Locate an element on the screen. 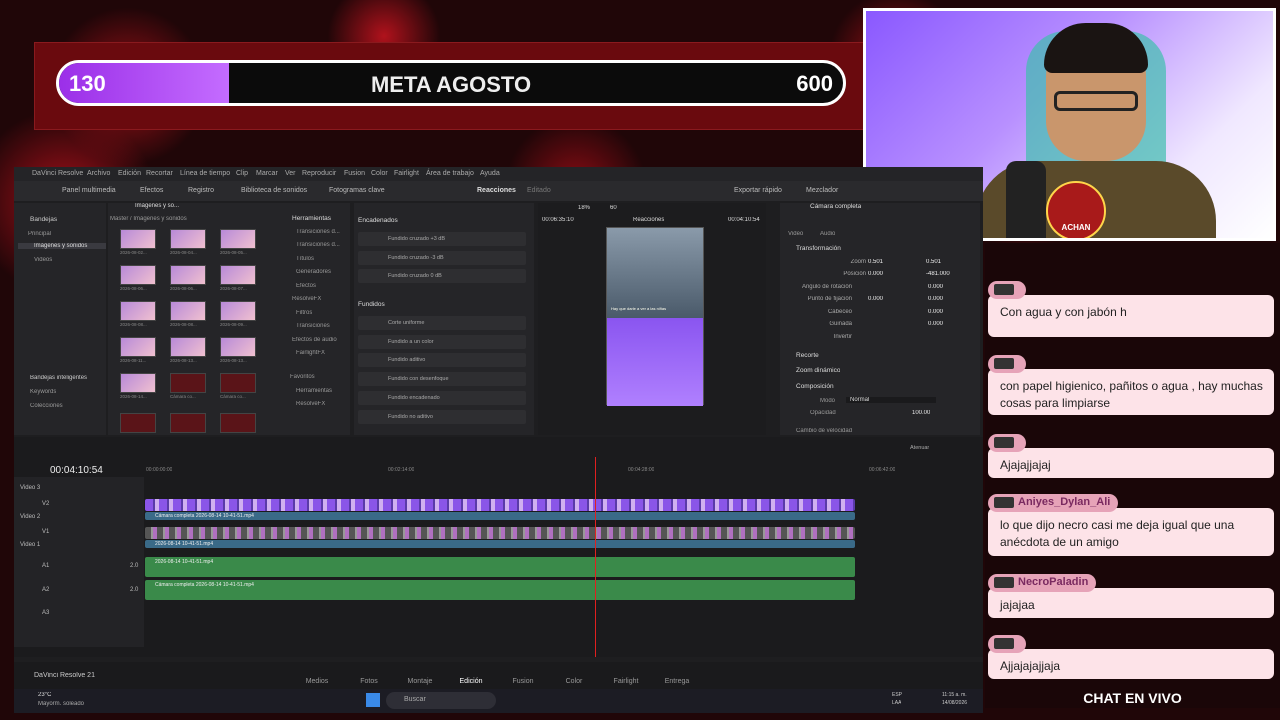 The width and height of the screenshot is (1280, 720). menu-item: Ver is located at coordinates (290, 173).